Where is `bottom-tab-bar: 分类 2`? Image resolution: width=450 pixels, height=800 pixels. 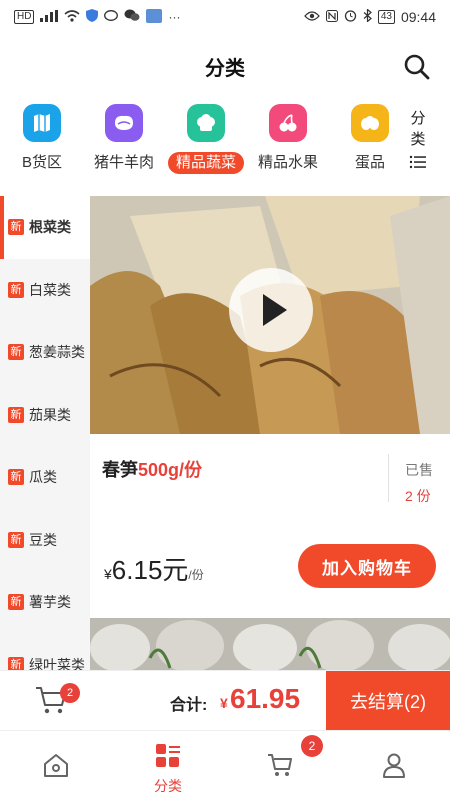 bottom-tab-bar: 分类 2 is located at coordinates (225, 765).